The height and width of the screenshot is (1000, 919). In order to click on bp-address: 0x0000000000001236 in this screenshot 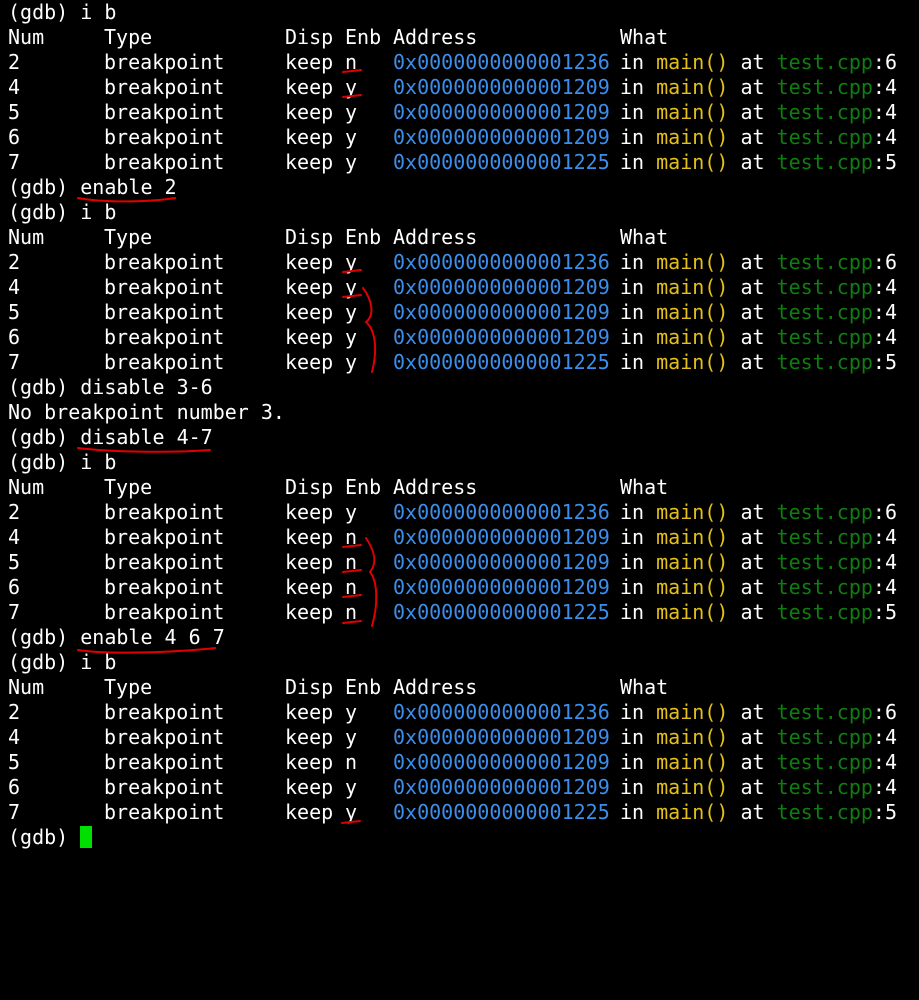, I will do `click(501, 512)`.